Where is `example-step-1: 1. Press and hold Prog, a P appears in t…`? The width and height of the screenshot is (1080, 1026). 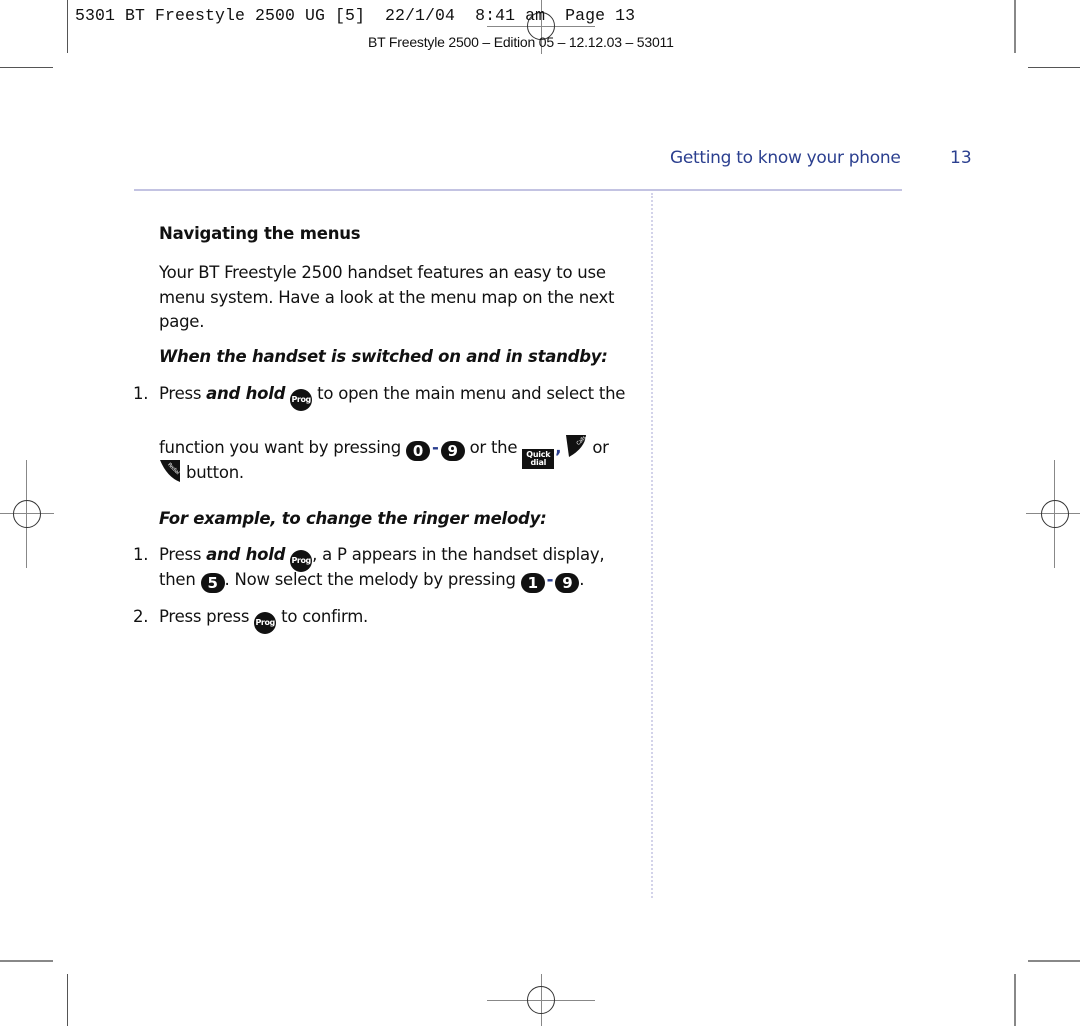
example-step-1: 1. Press and hold Prog, a P appears in t… is located at coordinates (350, 572).